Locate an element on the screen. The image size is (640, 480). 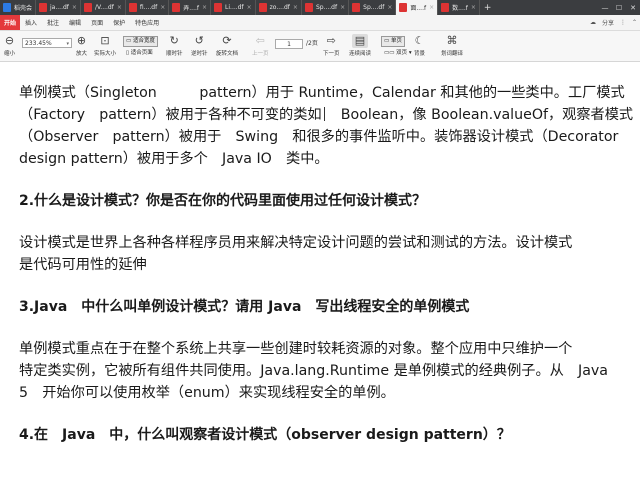
cloud-icon: ☁ is located at coordinates (593, 22).